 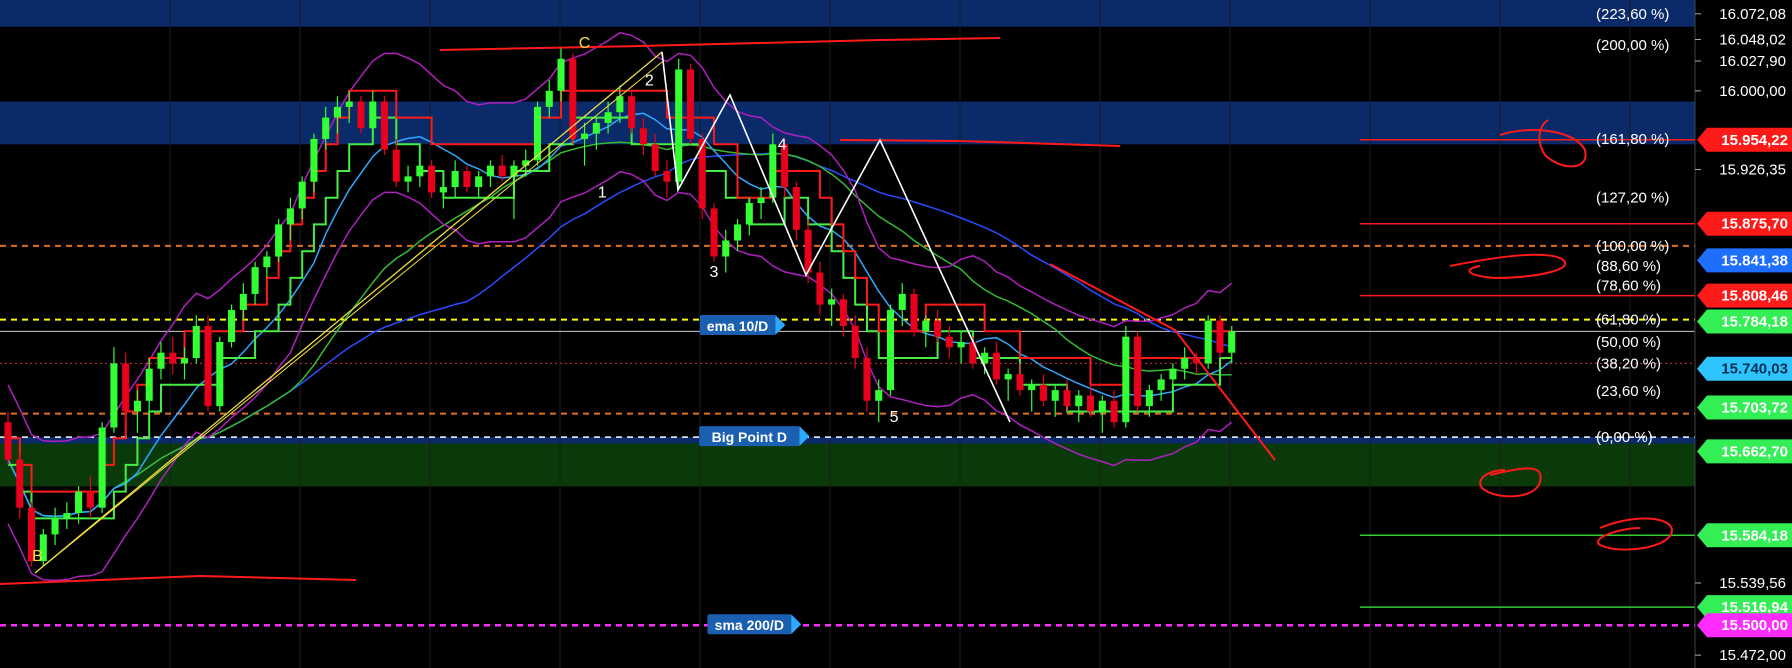 What do you see at coordinates (1628, 363) in the screenshot?
I see `fib-label-9: (38,20 %)` at bounding box center [1628, 363].